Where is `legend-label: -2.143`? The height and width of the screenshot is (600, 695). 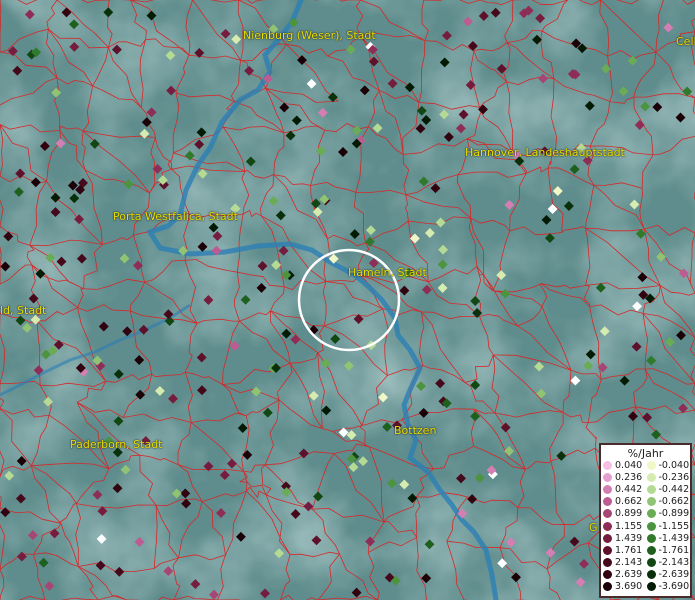 legend-label: -2.143 is located at coordinates (674, 563).